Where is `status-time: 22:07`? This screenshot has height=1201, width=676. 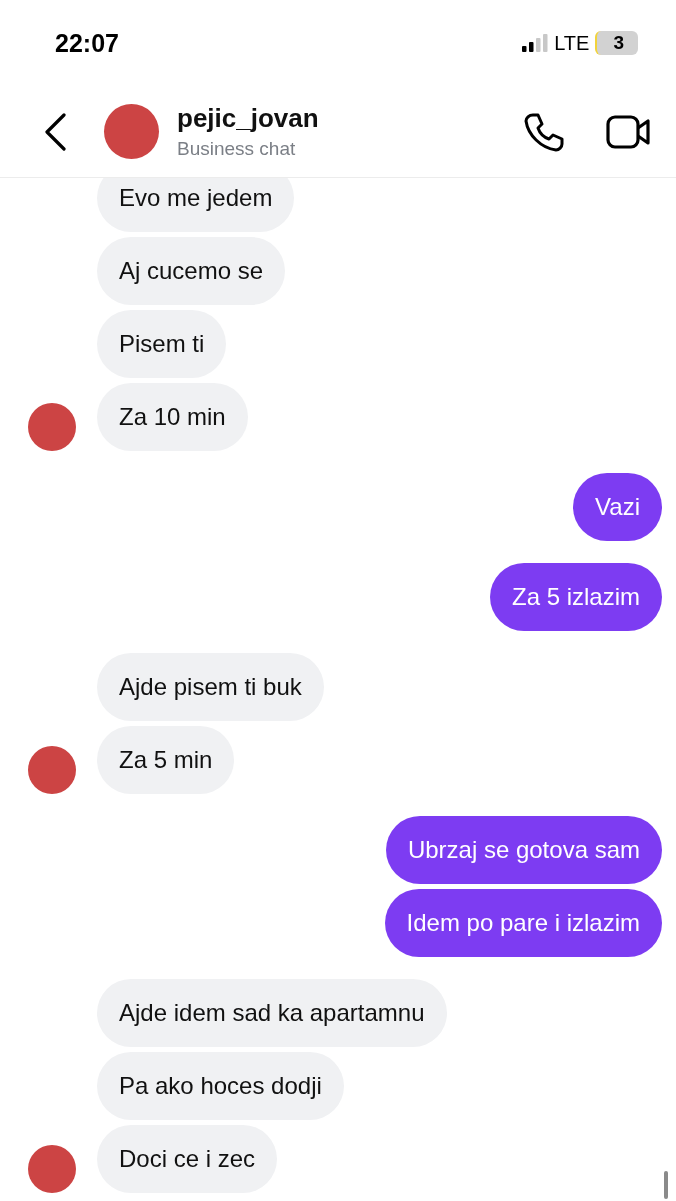 status-time: 22:07 is located at coordinates (87, 43).